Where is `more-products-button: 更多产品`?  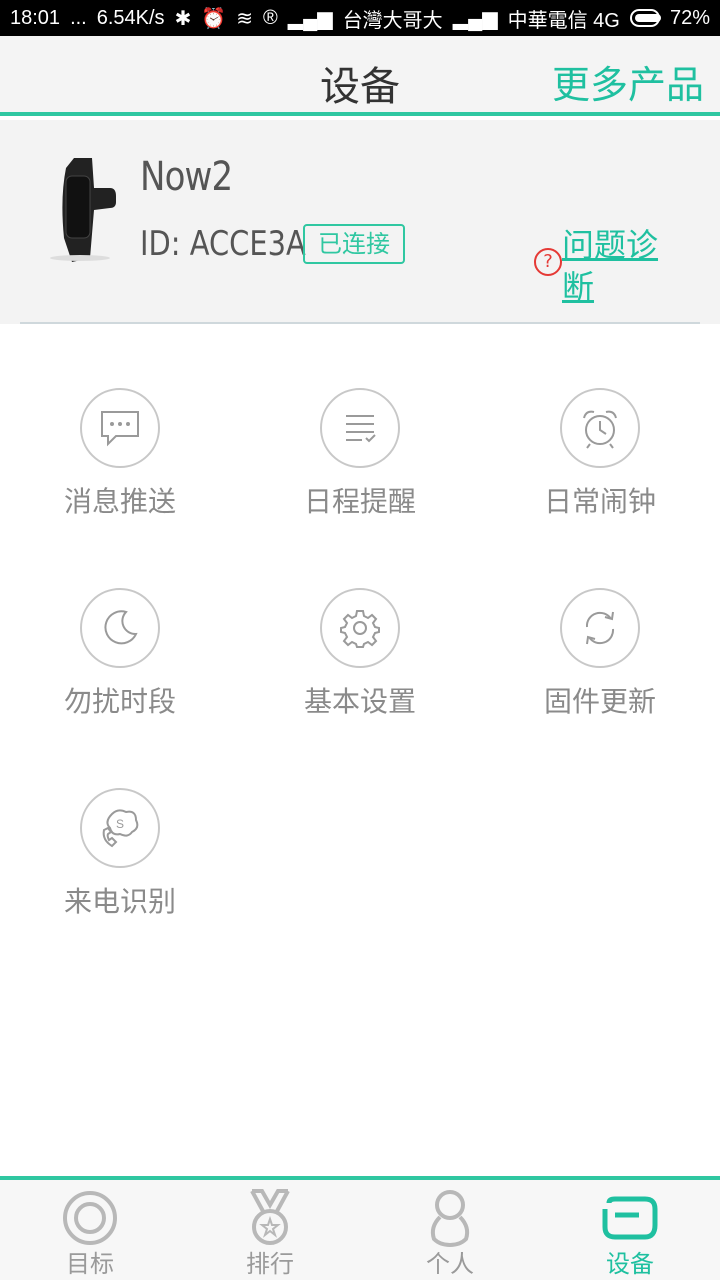 more-products-button: 更多产品 is located at coordinates (628, 81).